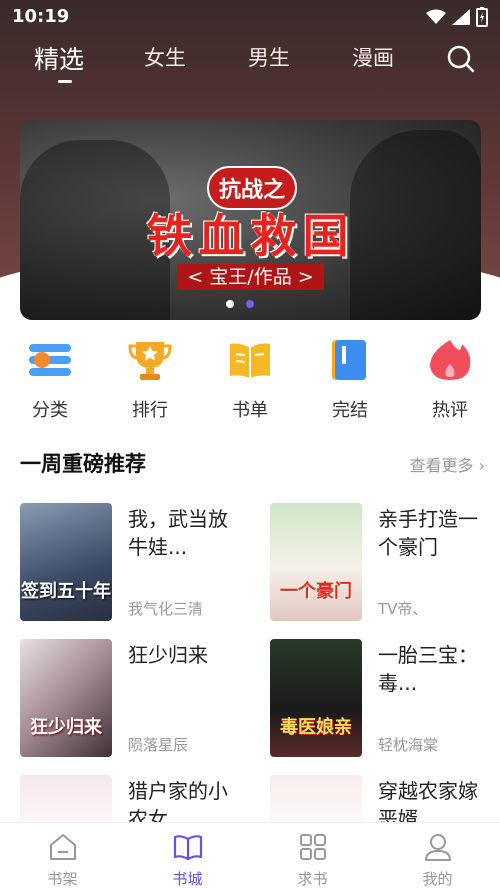 The image size is (500, 889). Describe the element at coordinates (316, 698) in the screenshot. I see `book-cover: 毒医娘亲` at that location.